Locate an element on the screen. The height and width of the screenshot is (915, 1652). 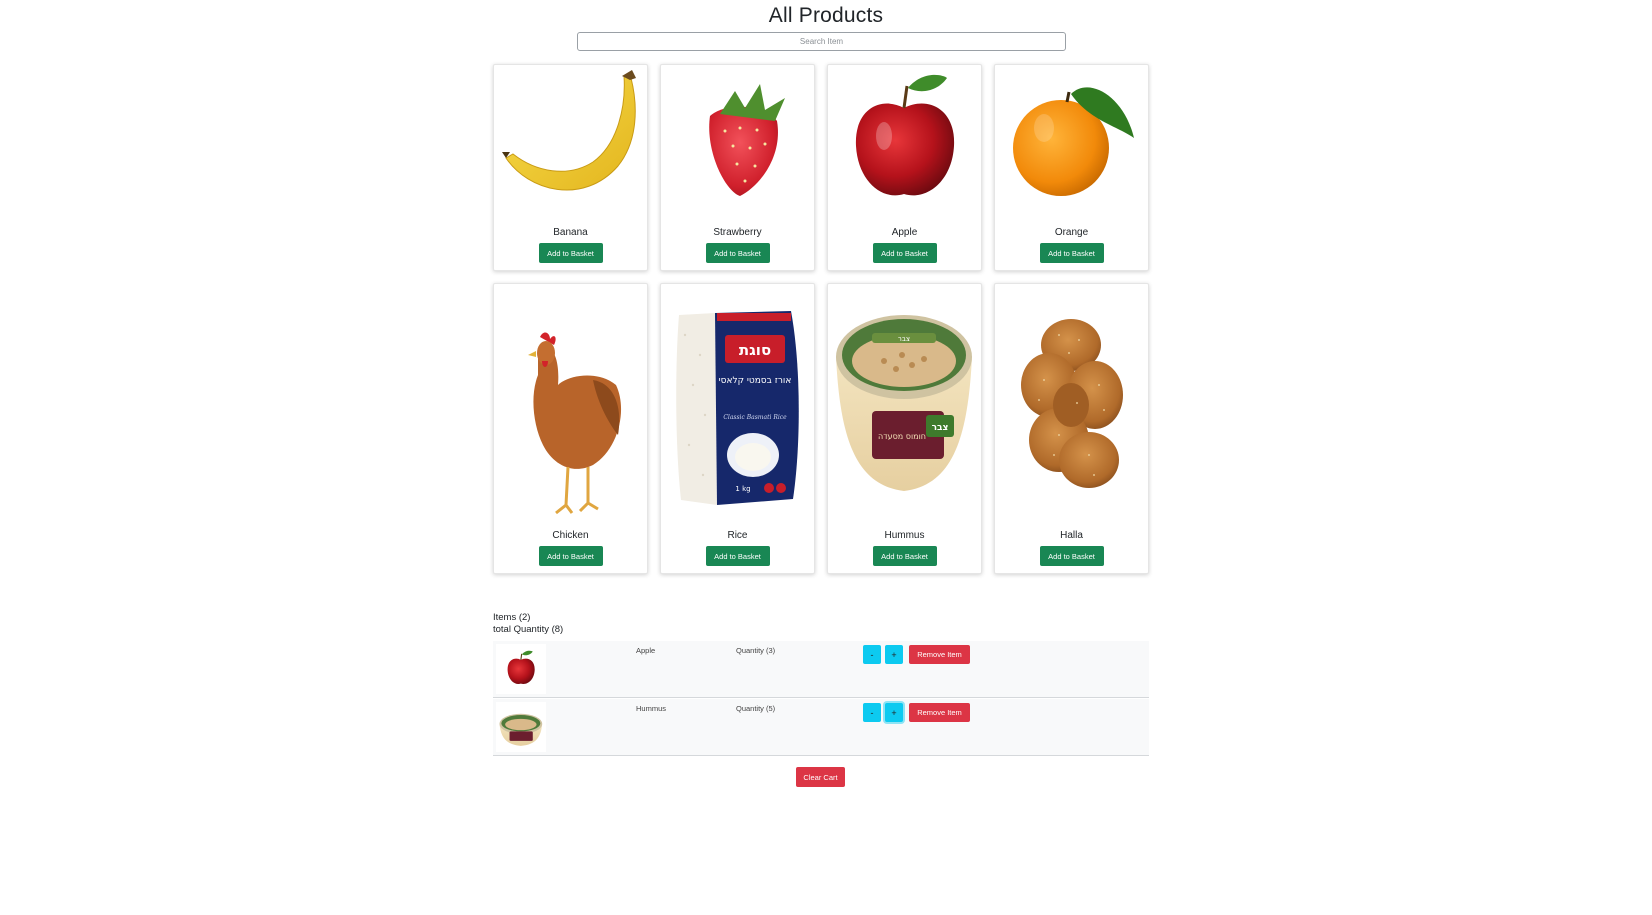
product-card-chicken: Chicken Add to Basket is located at coordinates (570, 428).